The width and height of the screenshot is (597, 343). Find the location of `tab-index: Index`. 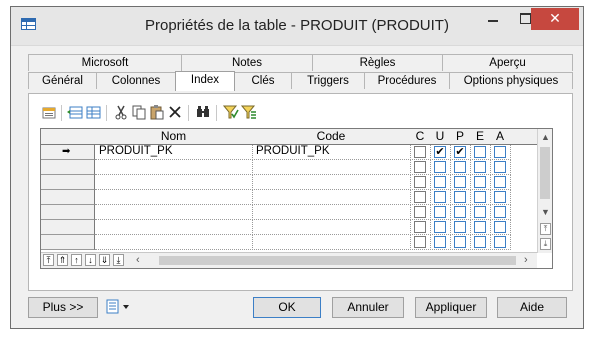

tab-index: Index is located at coordinates (205, 81).